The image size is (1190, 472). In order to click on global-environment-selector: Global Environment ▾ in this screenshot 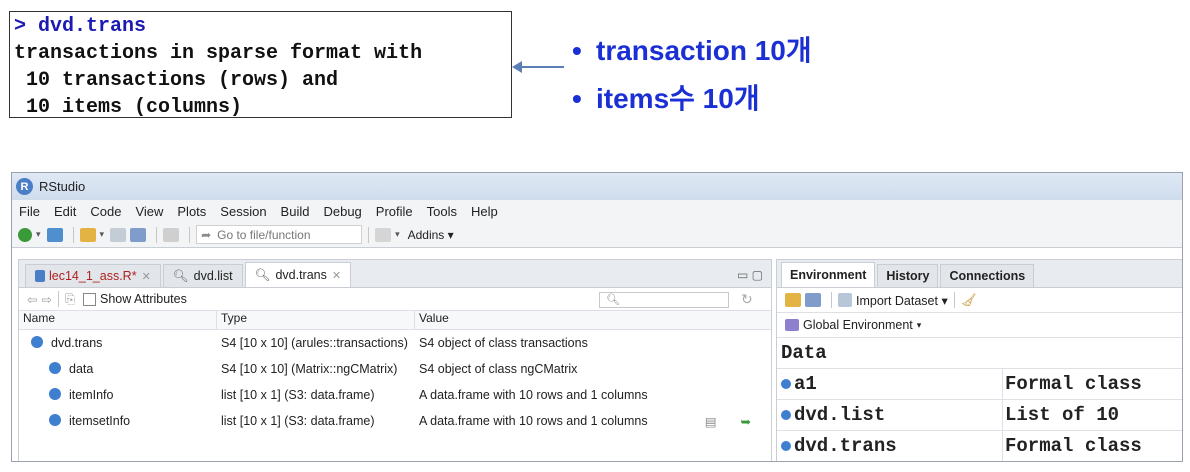, I will do `click(979, 325)`.